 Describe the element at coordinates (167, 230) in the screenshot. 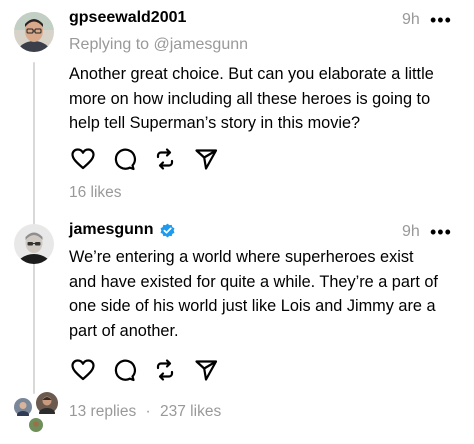

I see `verified-badge-icon` at that location.